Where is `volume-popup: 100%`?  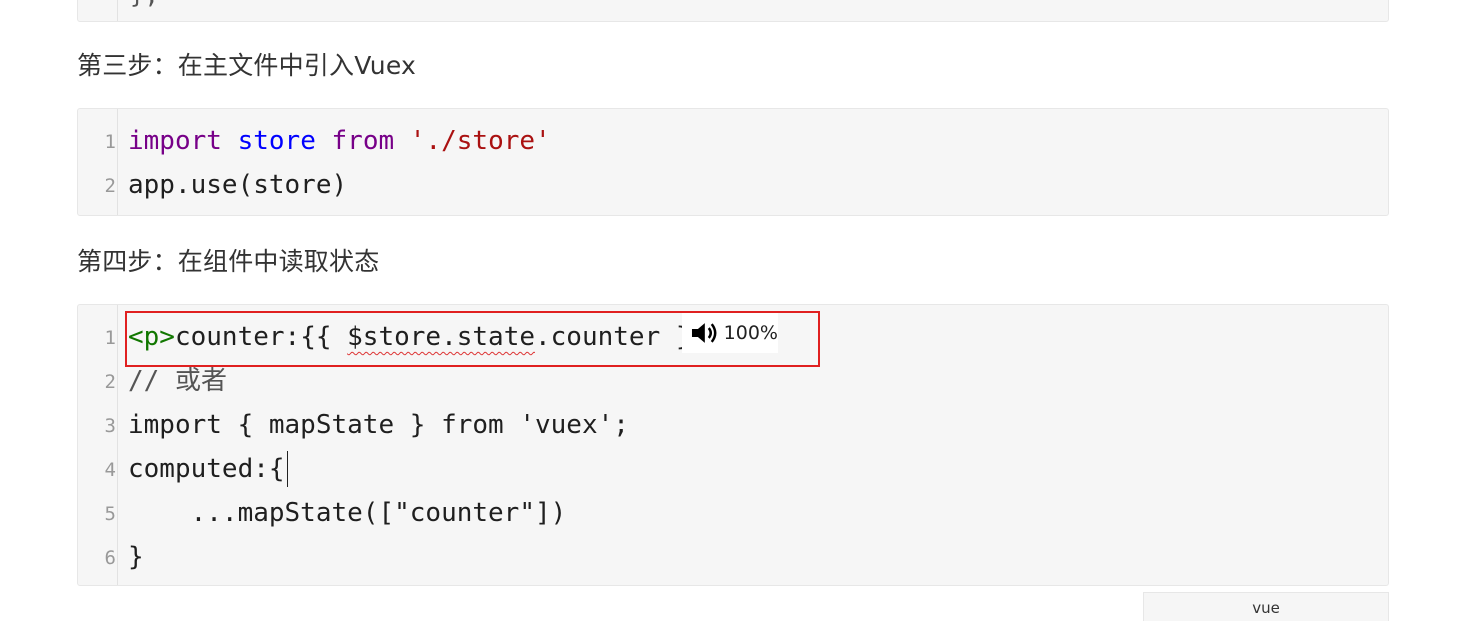
volume-popup: 100% is located at coordinates (730, 333).